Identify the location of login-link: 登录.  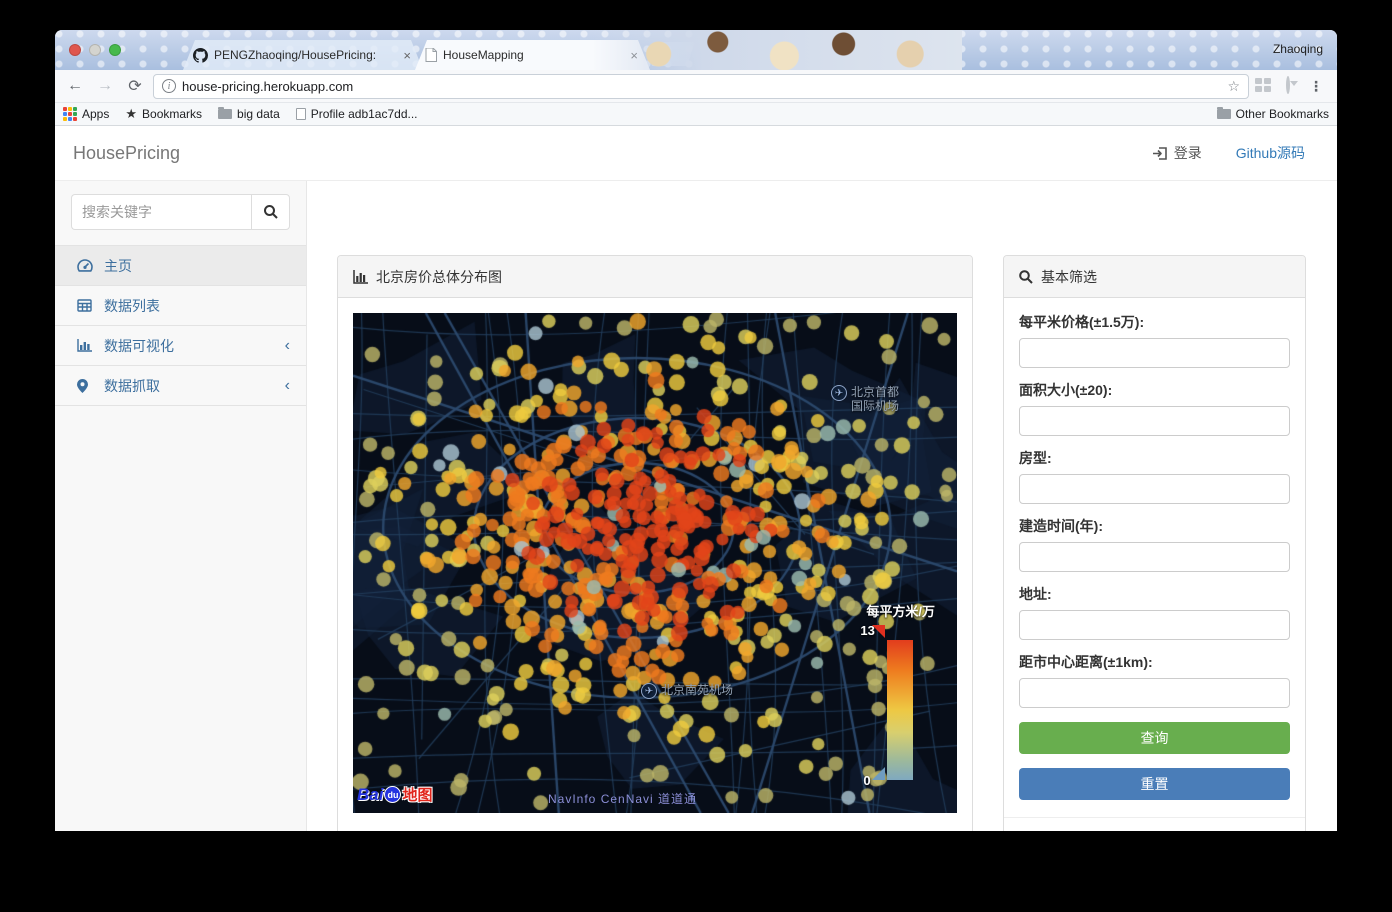
(1177, 153).